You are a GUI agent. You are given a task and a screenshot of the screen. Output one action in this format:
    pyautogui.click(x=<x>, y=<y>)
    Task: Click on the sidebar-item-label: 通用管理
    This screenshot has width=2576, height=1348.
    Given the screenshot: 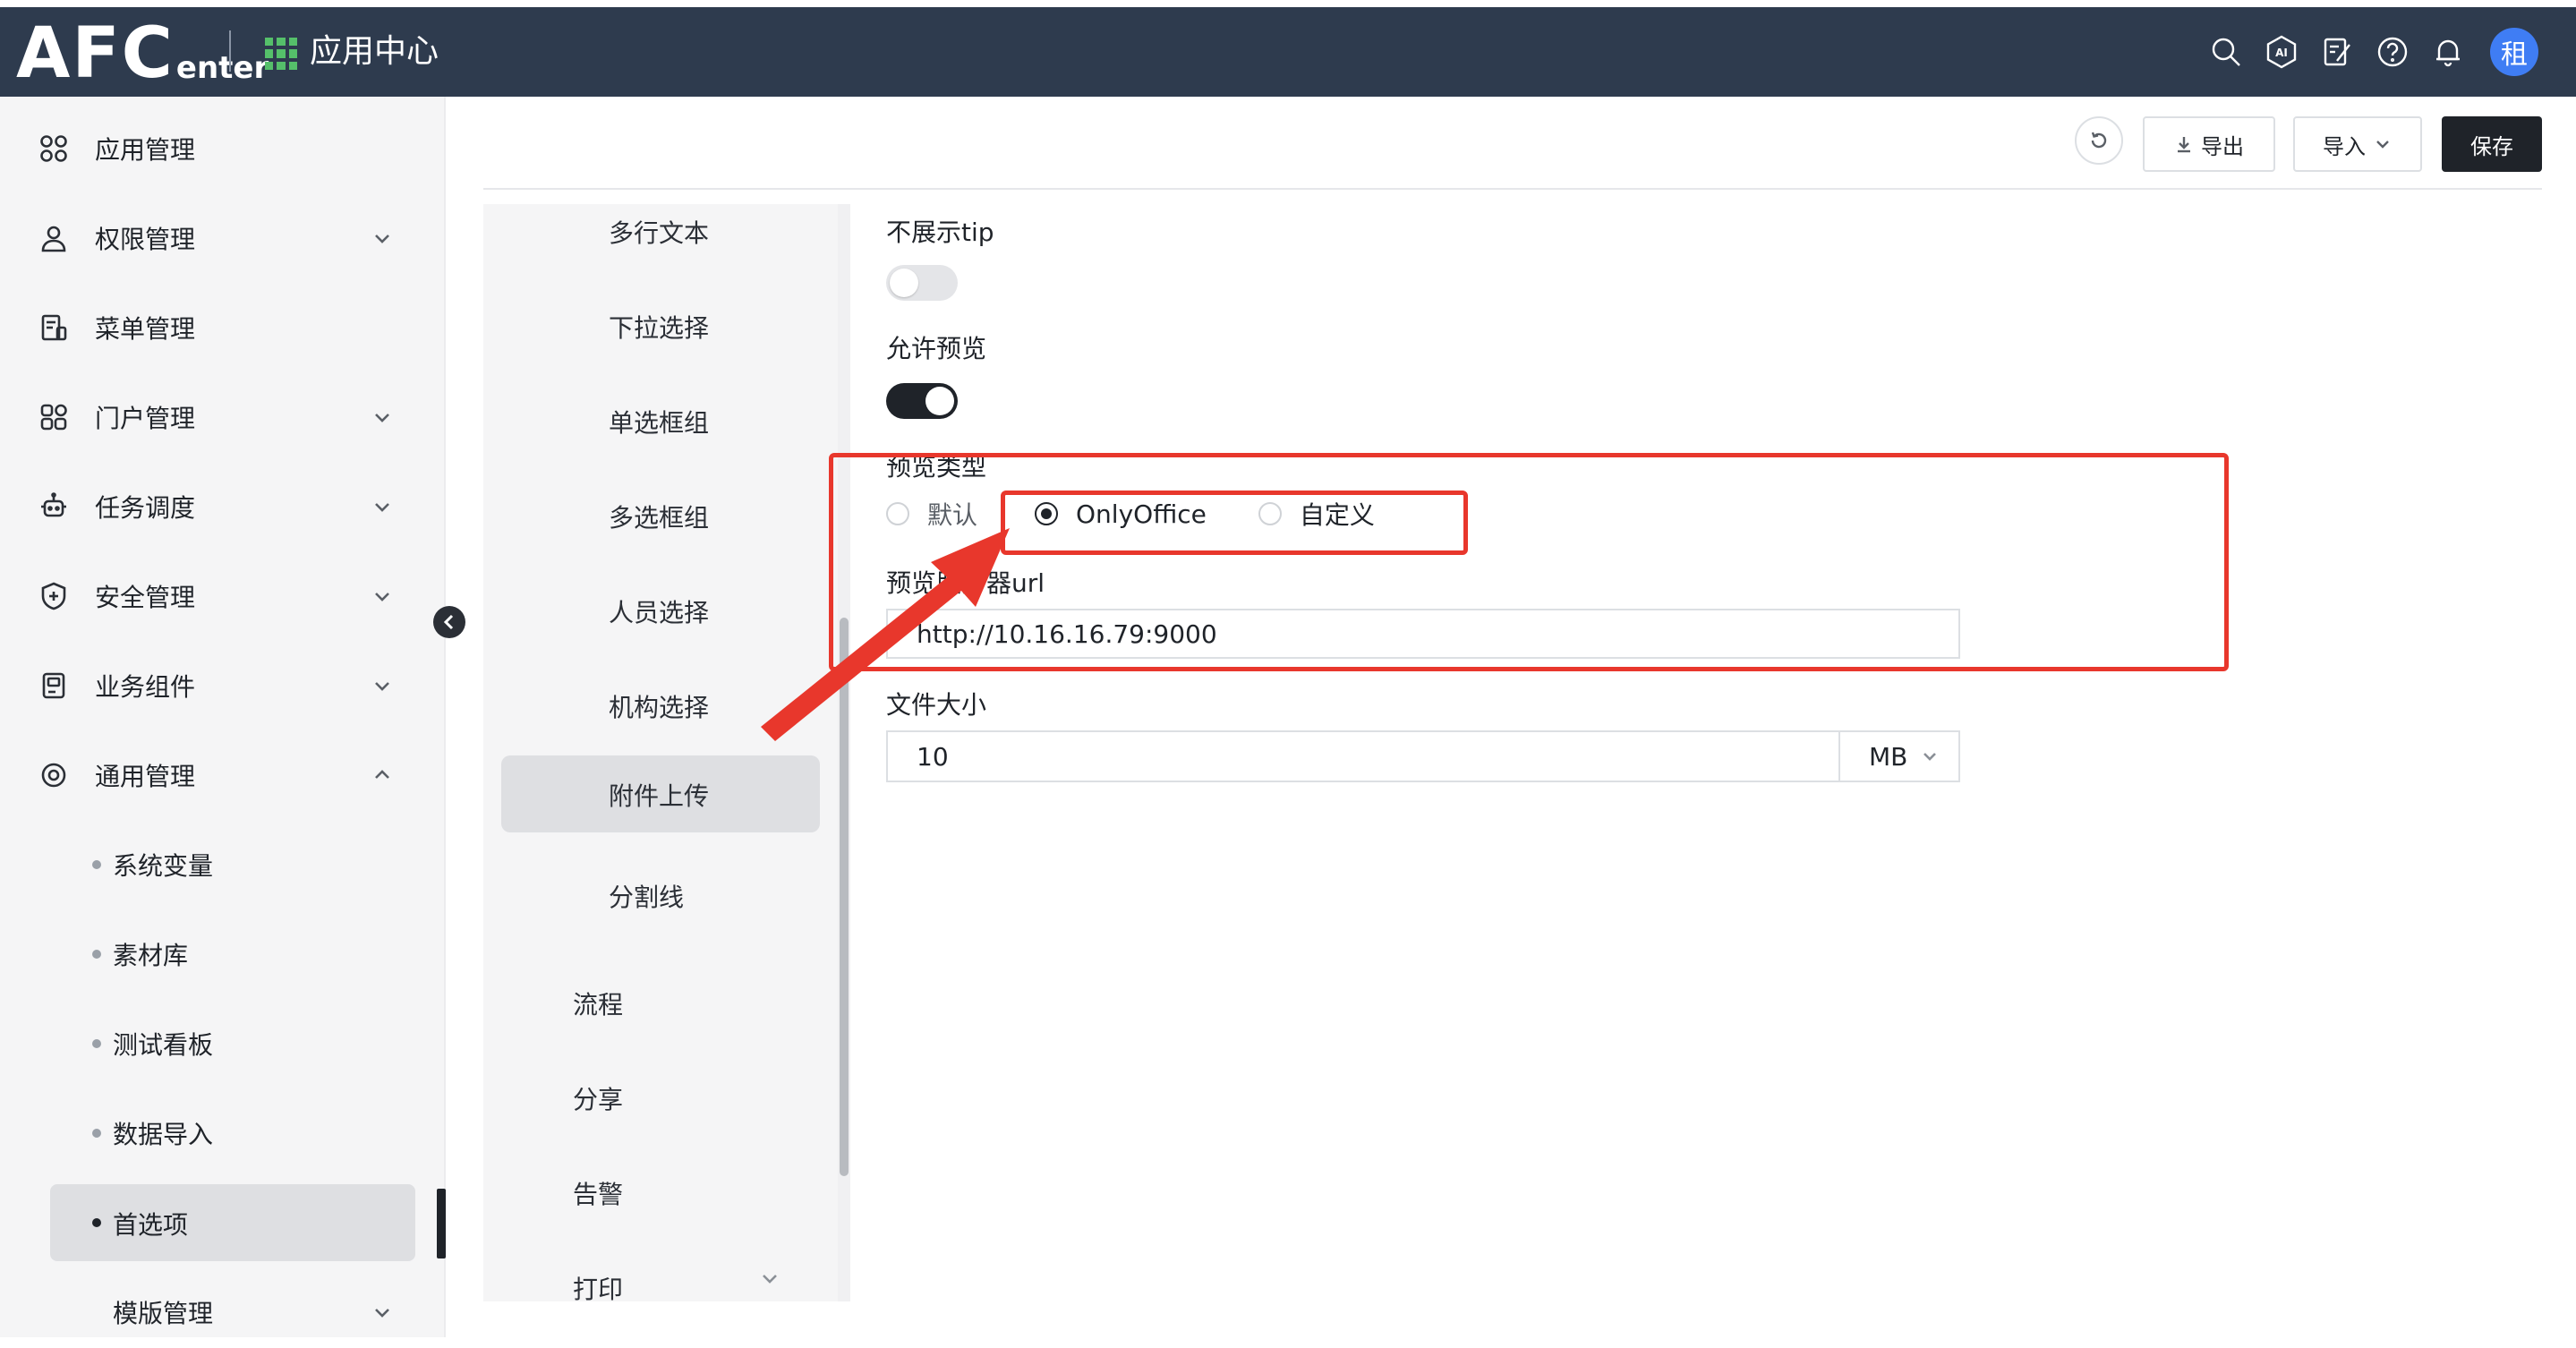 What is the action you would take?
    pyautogui.click(x=145, y=776)
    